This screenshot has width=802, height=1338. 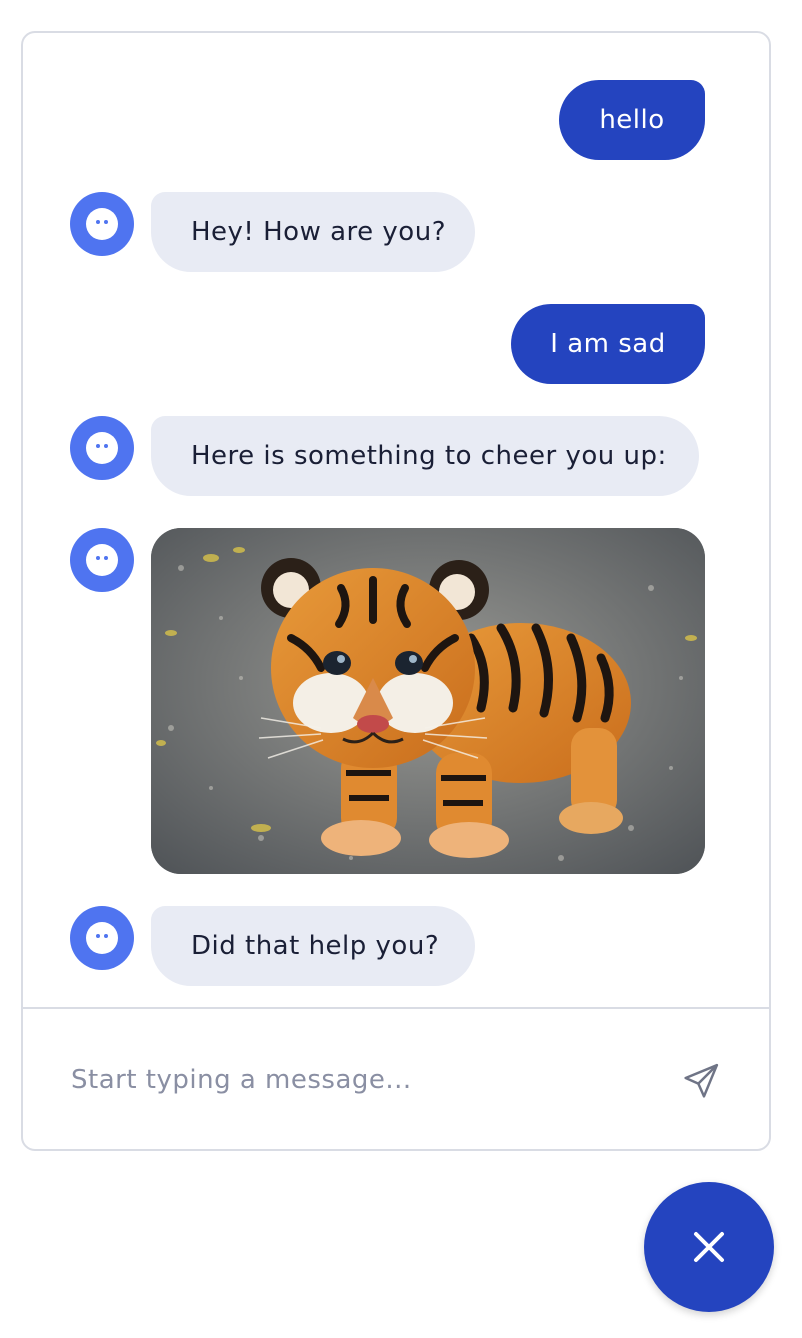 What do you see at coordinates (361, 1080) in the screenshot?
I see `message-input` at bounding box center [361, 1080].